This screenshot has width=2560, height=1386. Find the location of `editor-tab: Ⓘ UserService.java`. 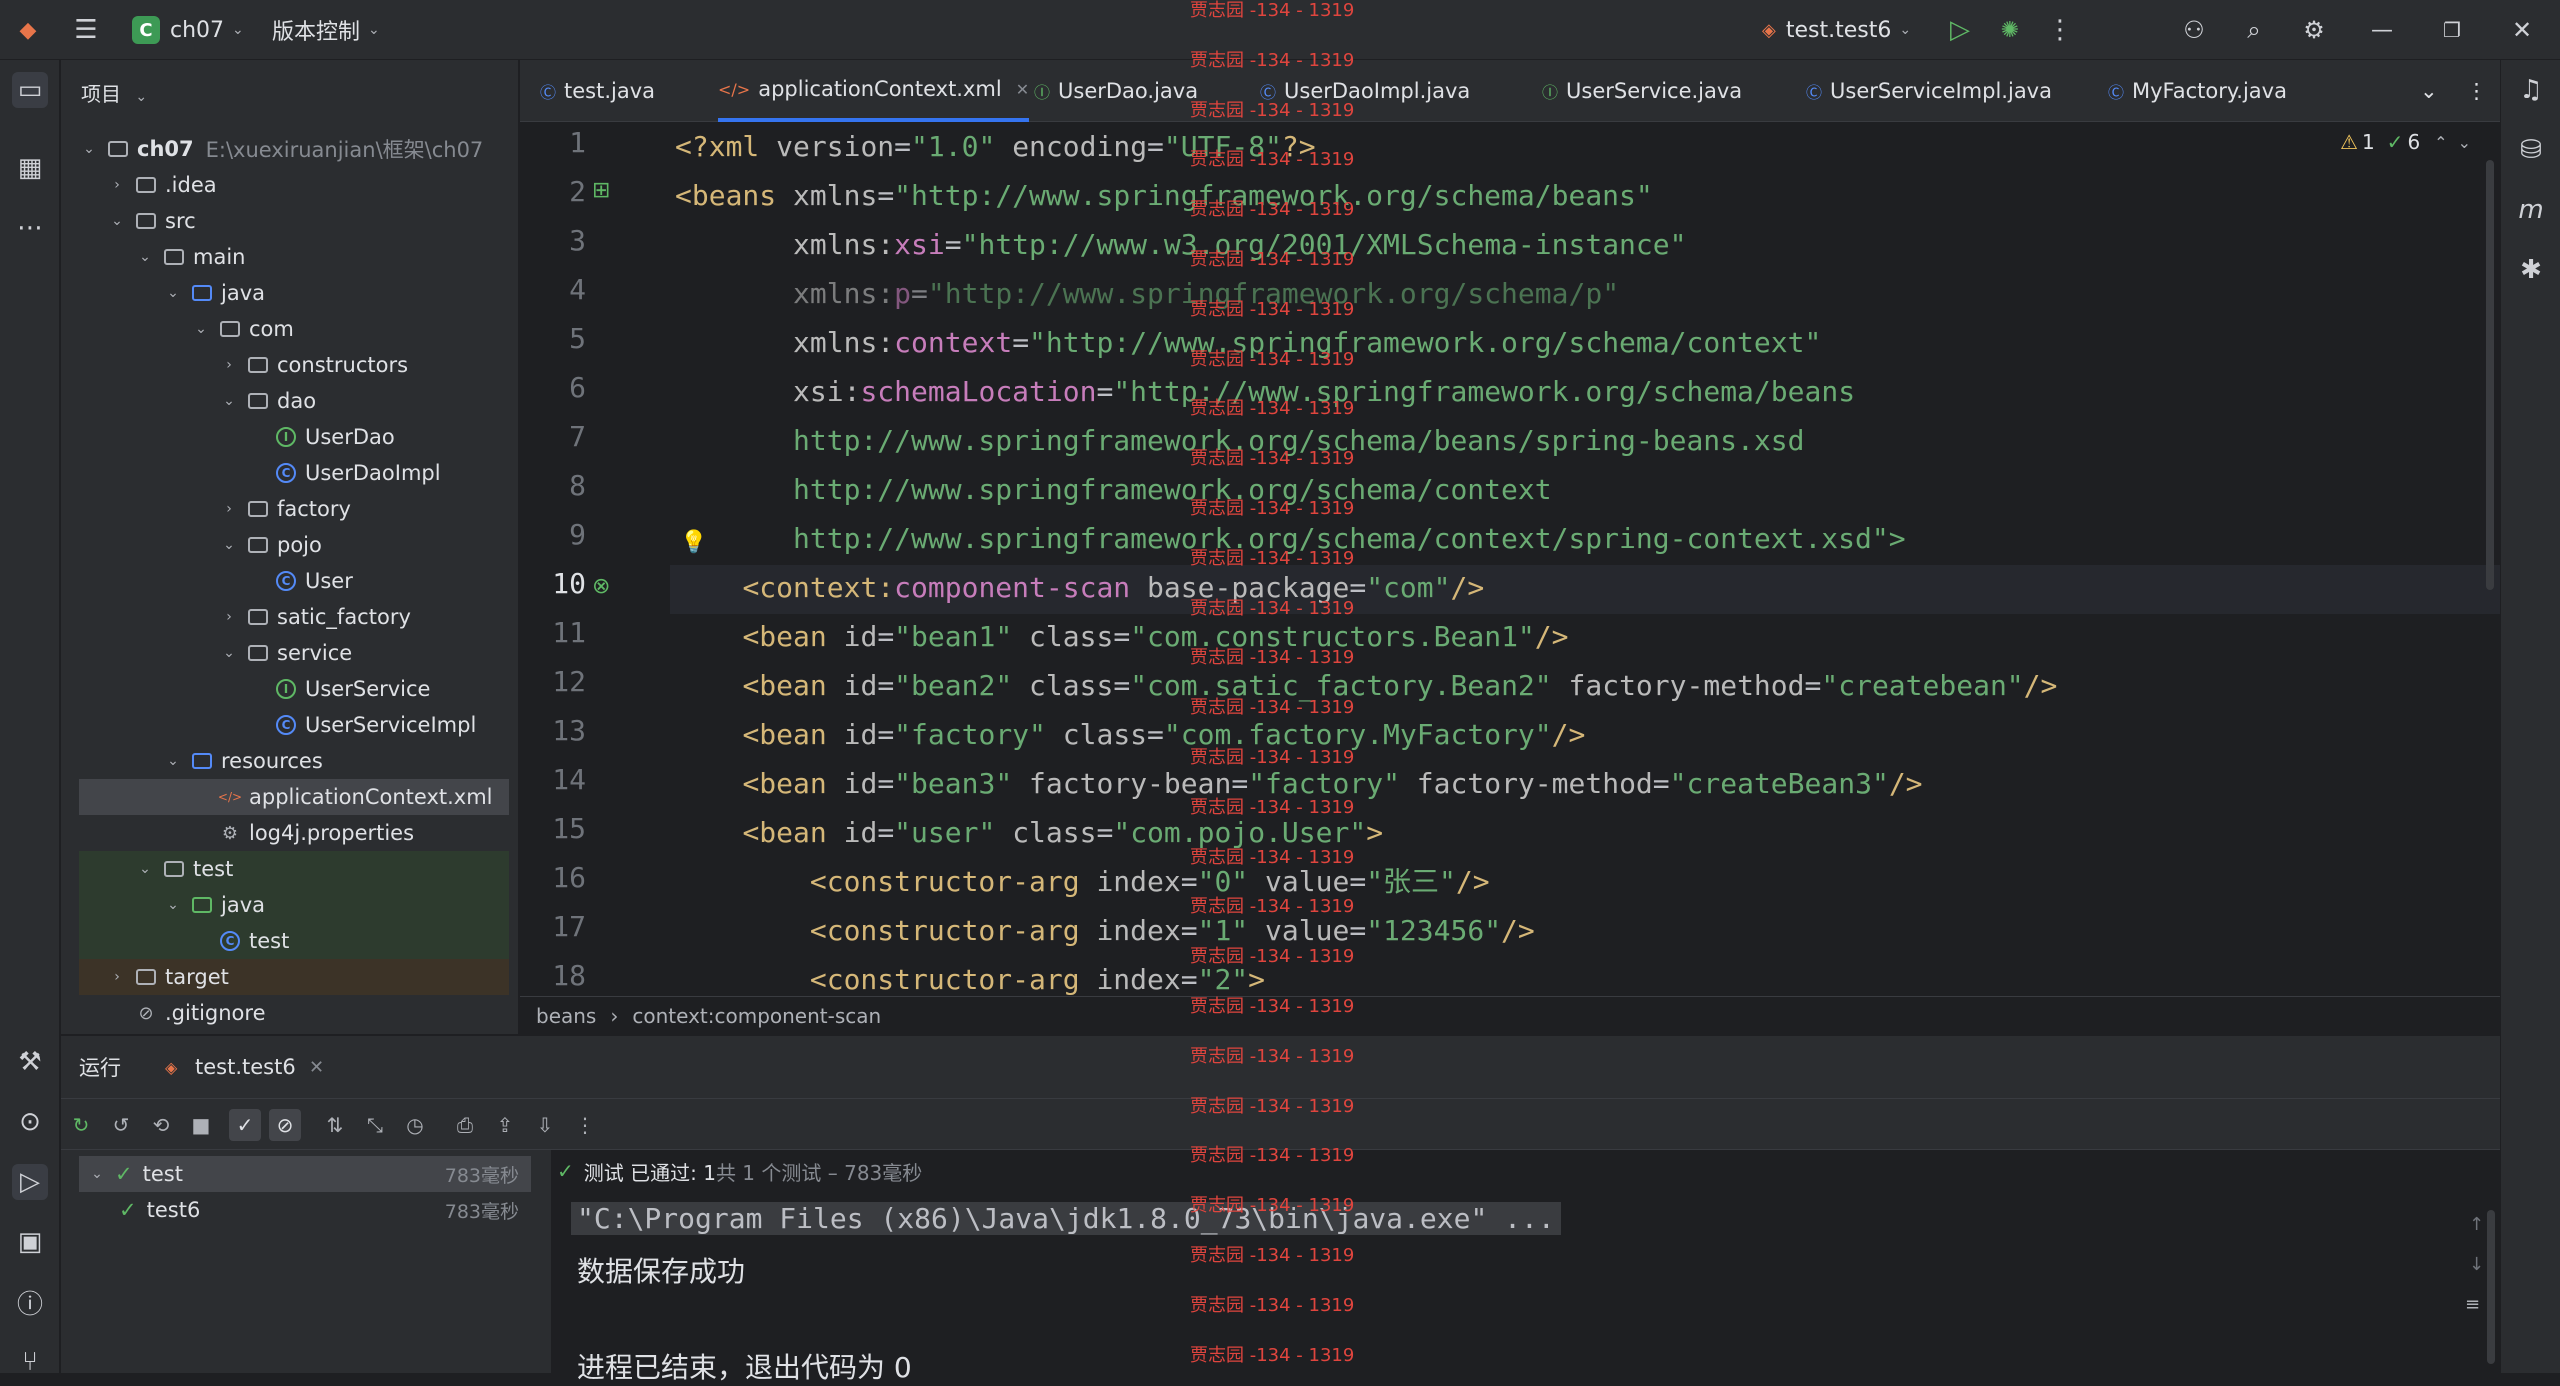

editor-tab: Ⓘ UserService.java is located at coordinates (1642, 91).